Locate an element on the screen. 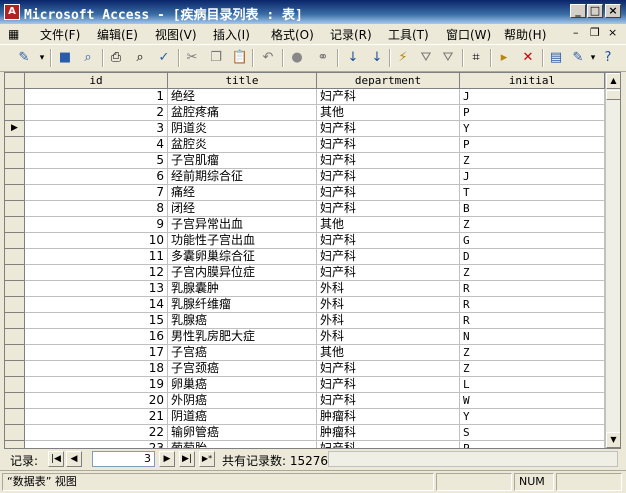 The width and height of the screenshot is (626, 493). table-row: 18 子宫颈癌 妇产科 Z is located at coordinates (305, 369).